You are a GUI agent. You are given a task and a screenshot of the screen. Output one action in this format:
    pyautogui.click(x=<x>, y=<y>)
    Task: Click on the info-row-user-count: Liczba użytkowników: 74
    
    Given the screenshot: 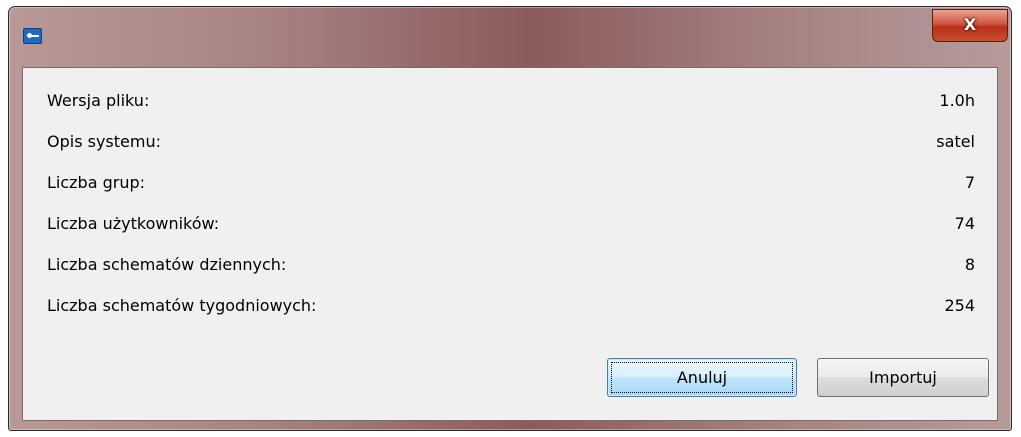 What is the action you would take?
    pyautogui.click(x=511, y=223)
    